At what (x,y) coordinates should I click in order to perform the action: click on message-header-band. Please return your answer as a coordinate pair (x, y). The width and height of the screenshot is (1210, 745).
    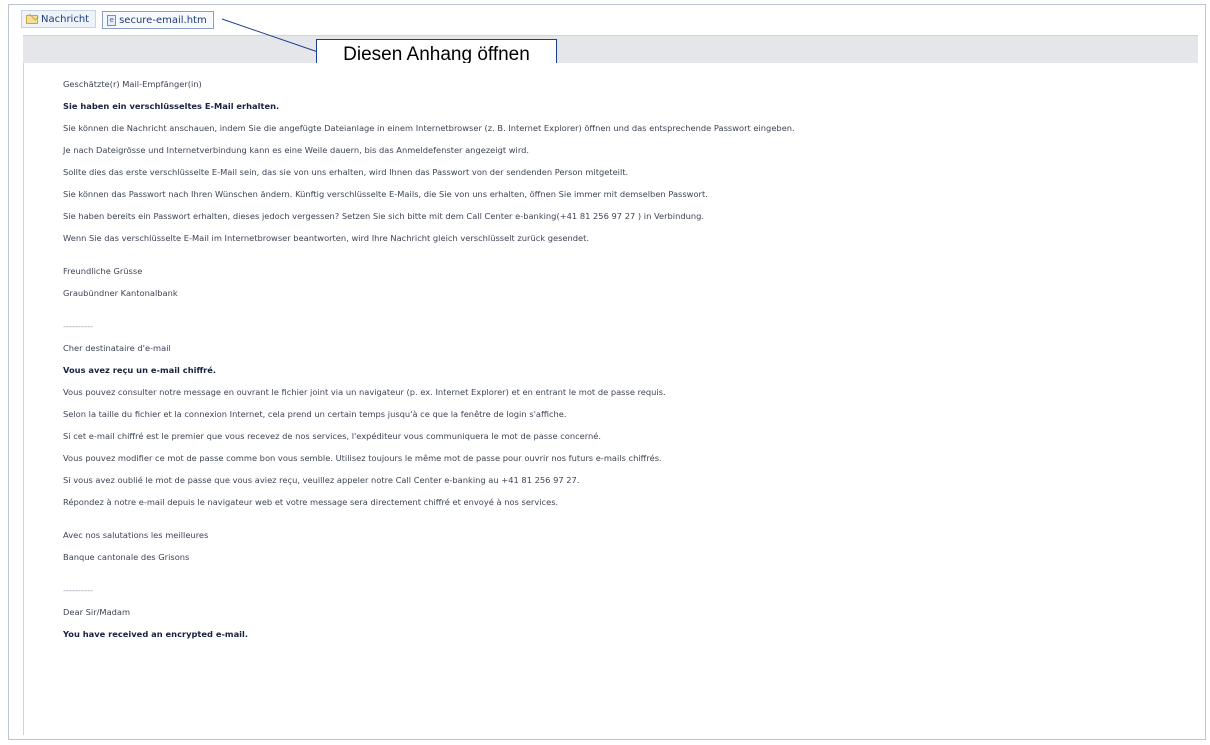
    Looking at the image, I should click on (610, 50).